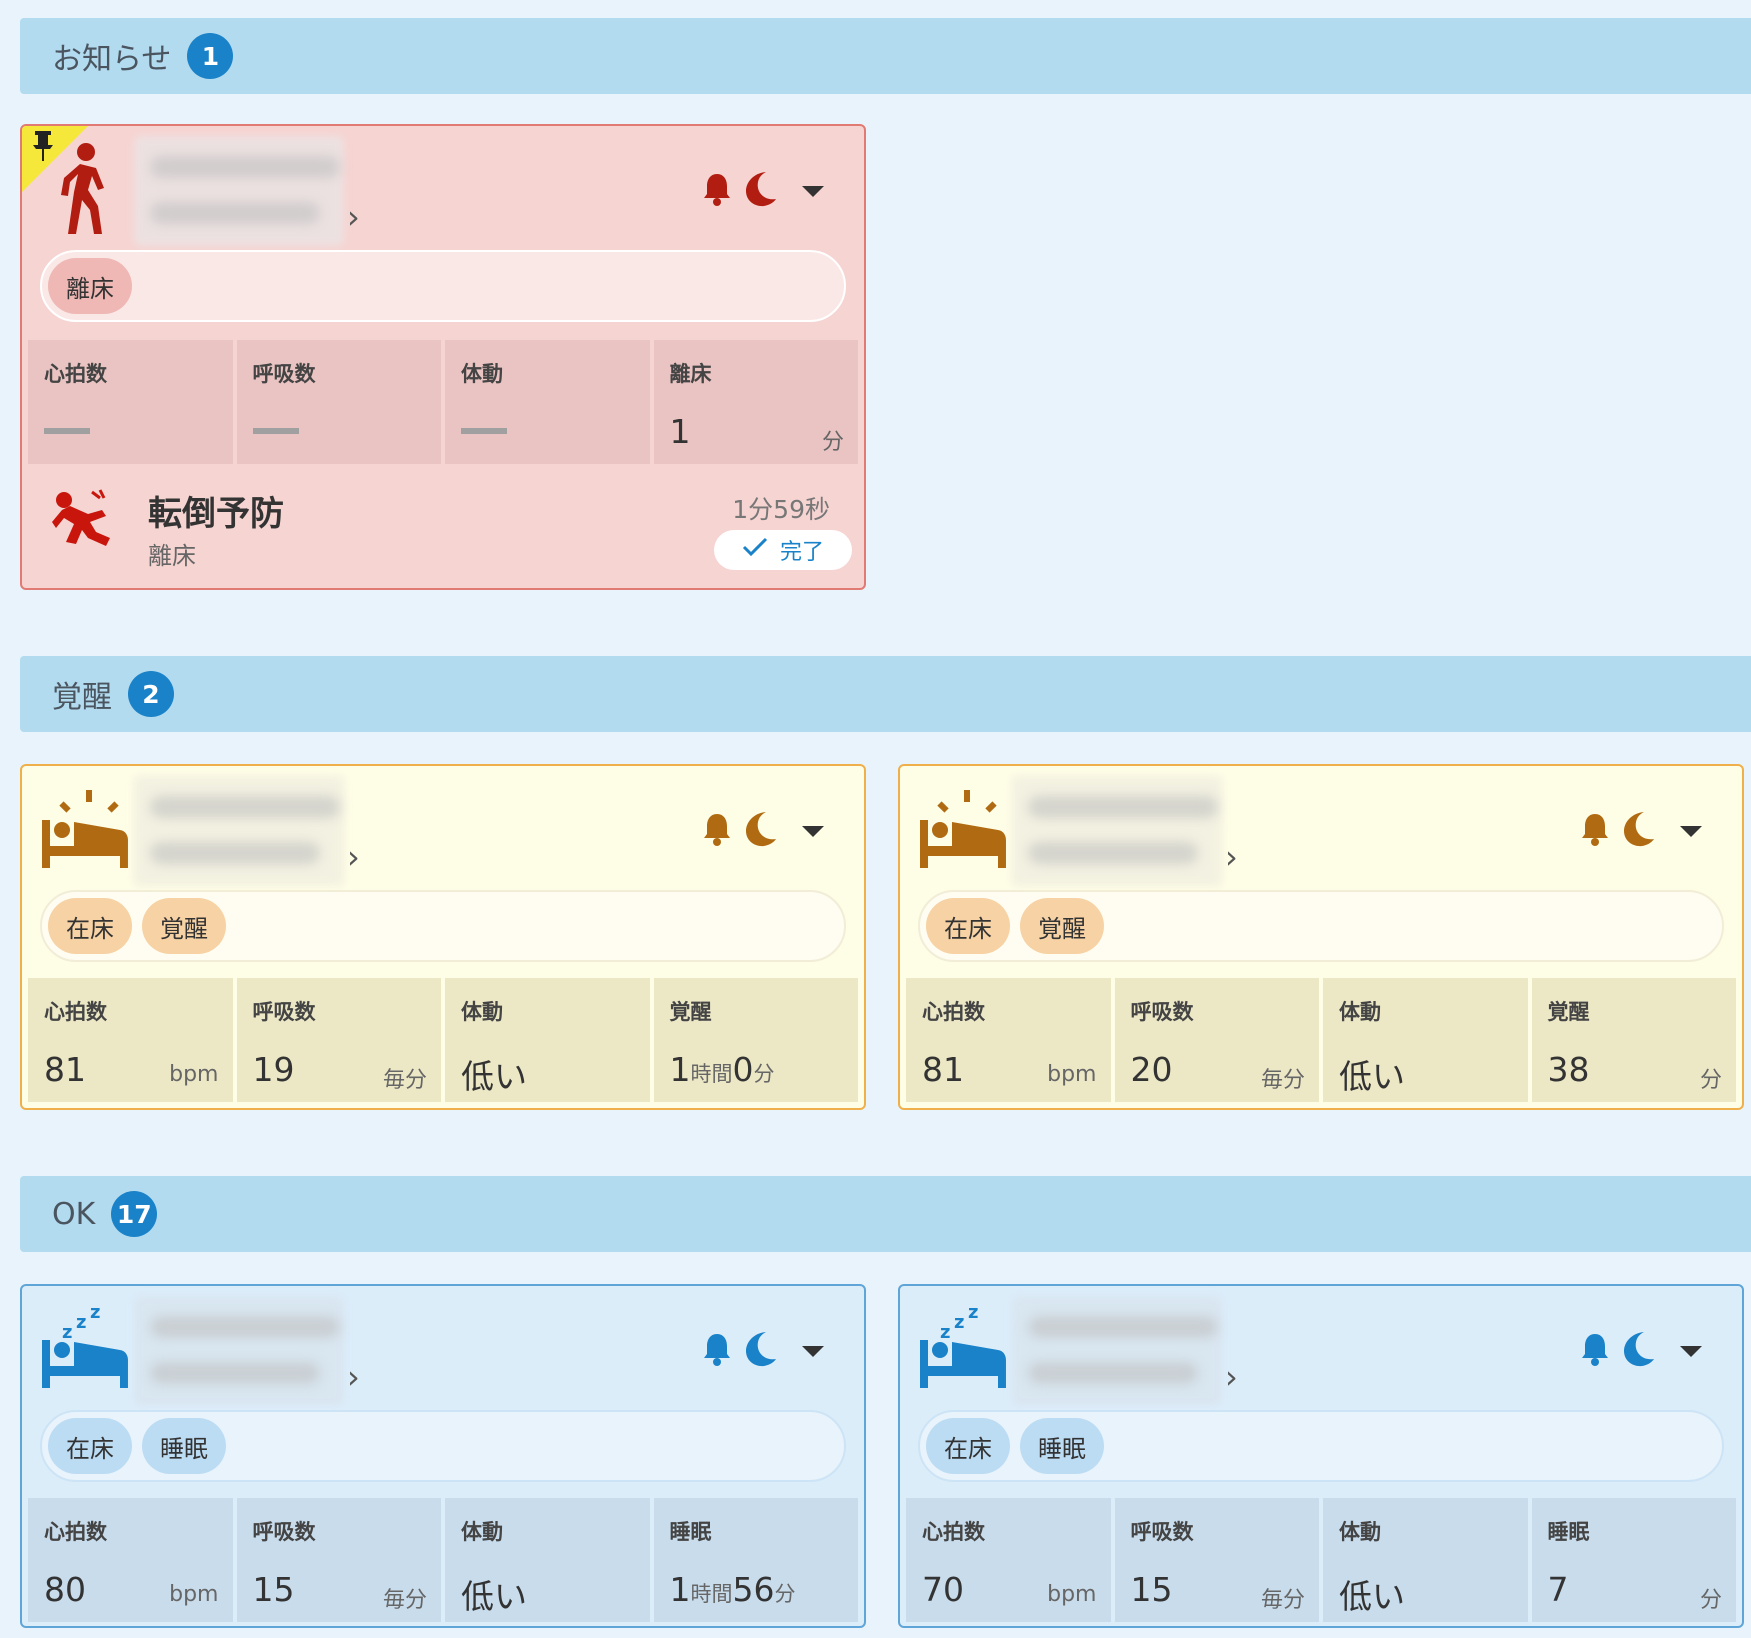 The image size is (1751, 1638). What do you see at coordinates (785, 1594) in the screenshot?
I see `minutes-unit: 分` at bounding box center [785, 1594].